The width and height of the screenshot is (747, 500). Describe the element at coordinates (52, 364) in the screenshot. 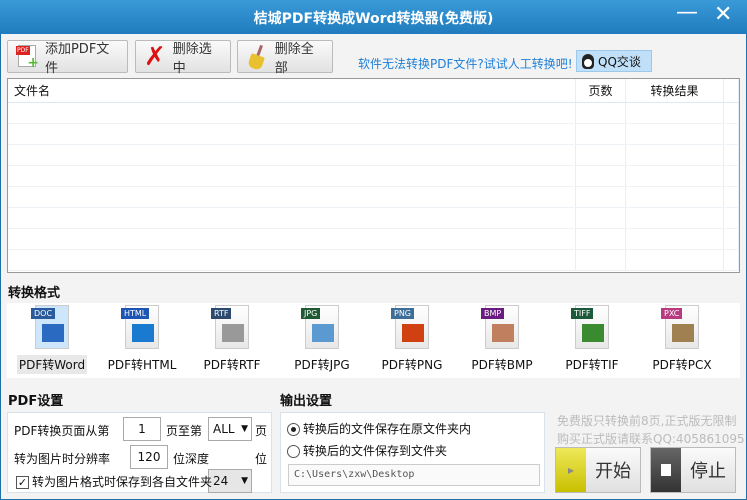

I see `format-label: PDF转Word` at that location.